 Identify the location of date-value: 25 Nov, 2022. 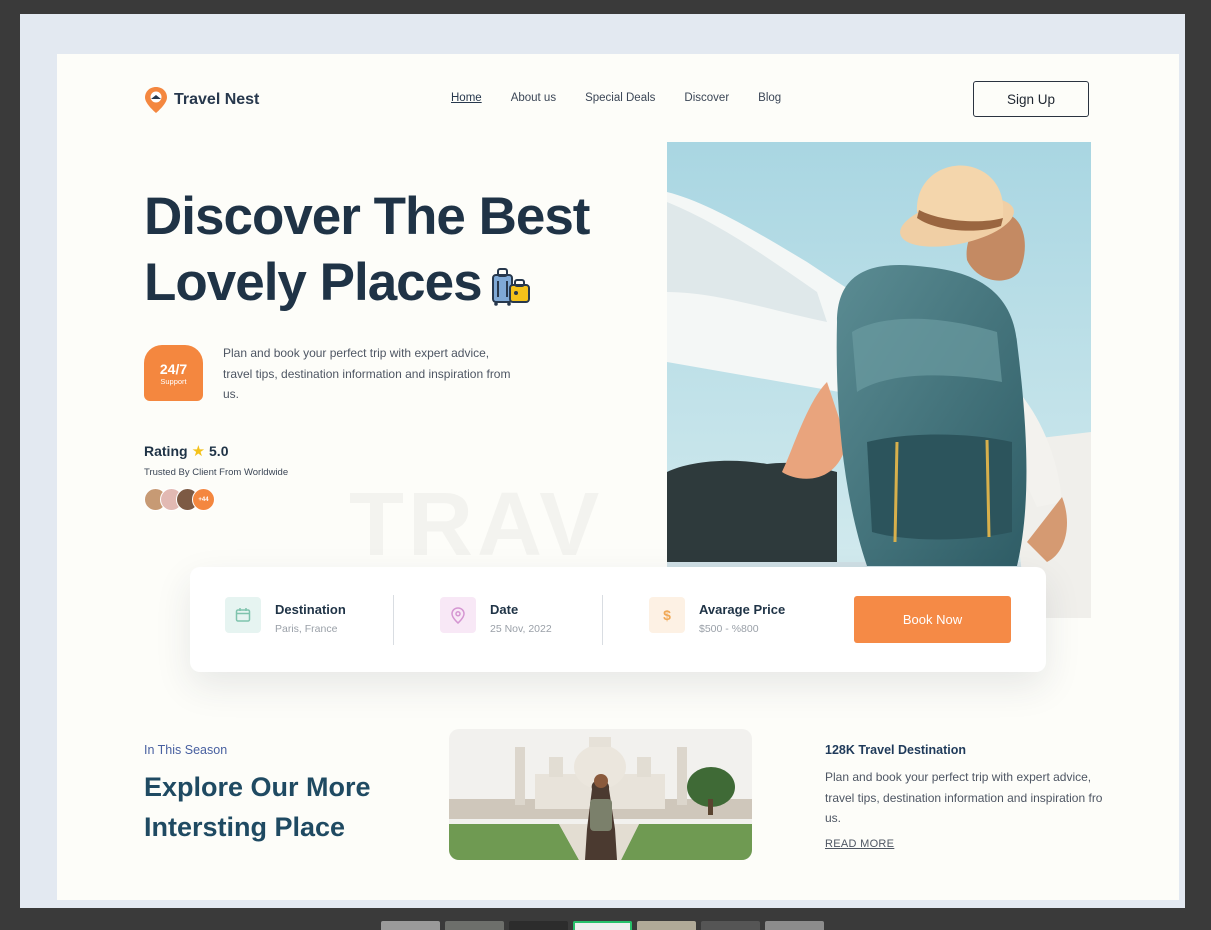
(521, 629).